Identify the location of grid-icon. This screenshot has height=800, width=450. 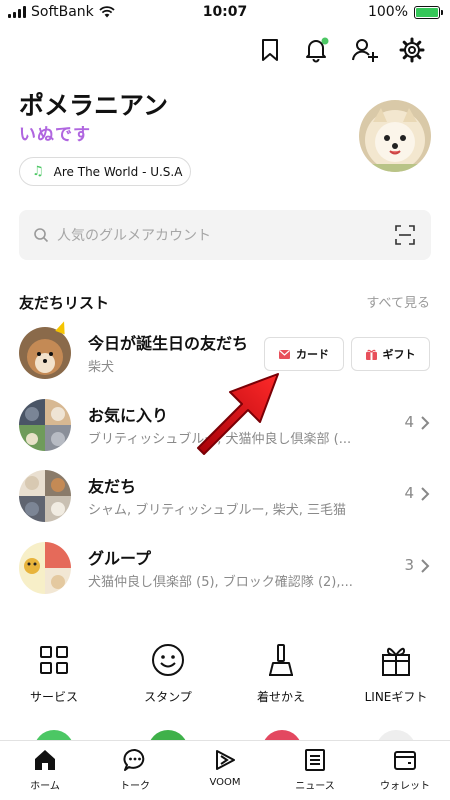
(54, 660).